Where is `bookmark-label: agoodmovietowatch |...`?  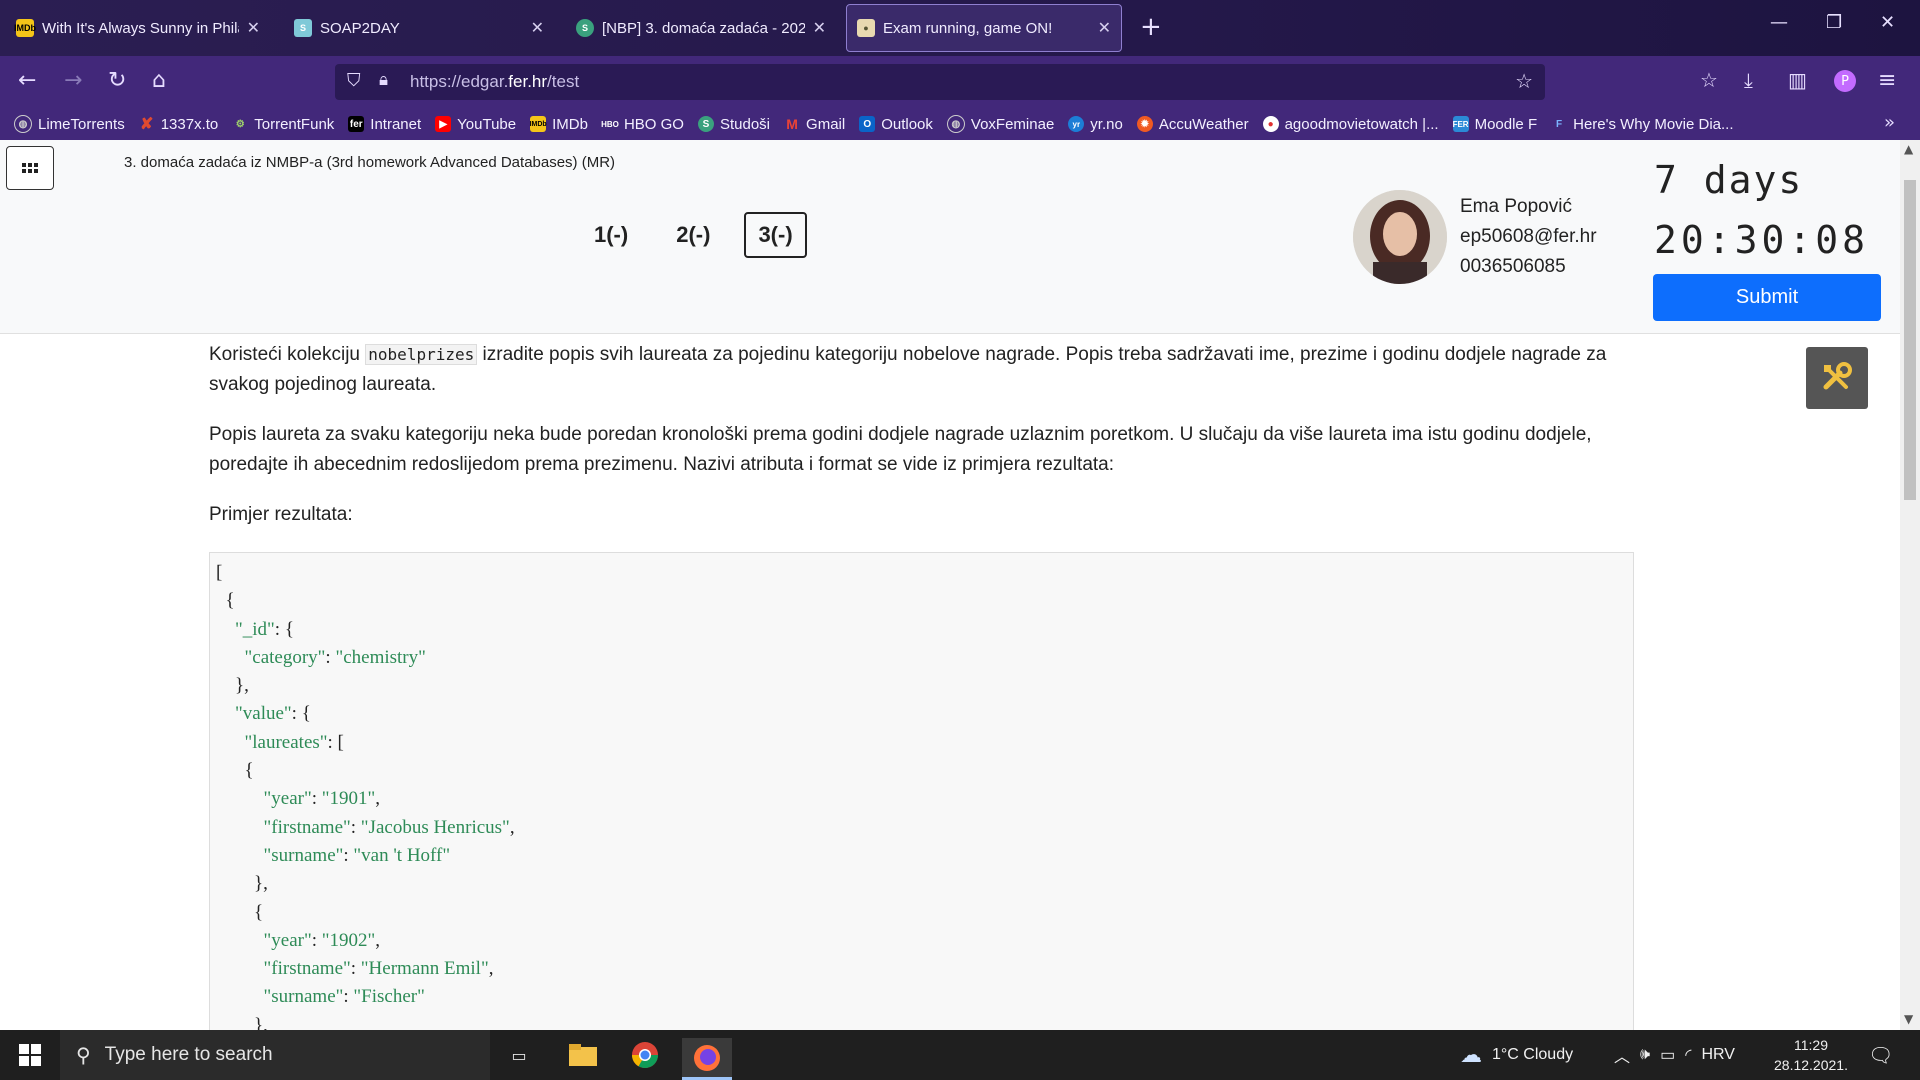
bookmark-label: agoodmovietowatch |... is located at coordinates (1361, 124).